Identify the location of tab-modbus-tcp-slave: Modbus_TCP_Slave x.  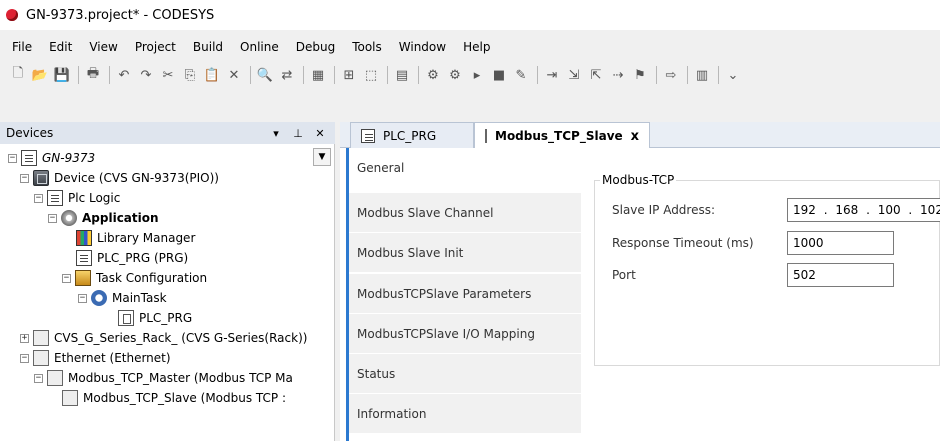
(562, 135).